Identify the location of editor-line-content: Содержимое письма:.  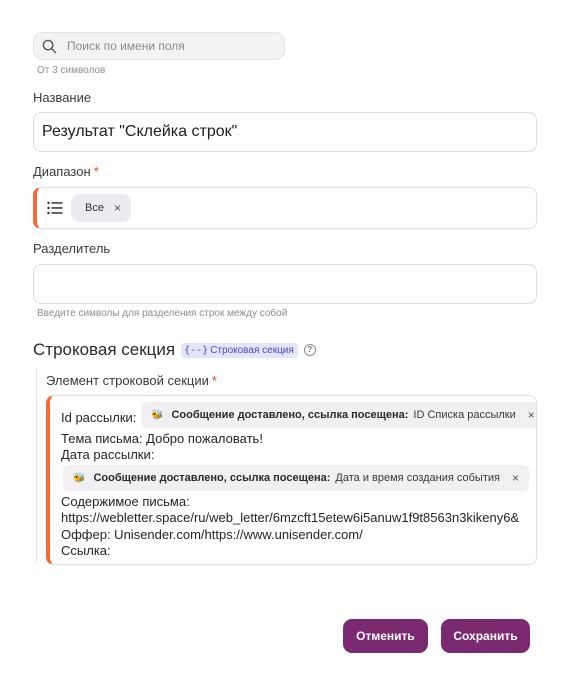
(125, 501).